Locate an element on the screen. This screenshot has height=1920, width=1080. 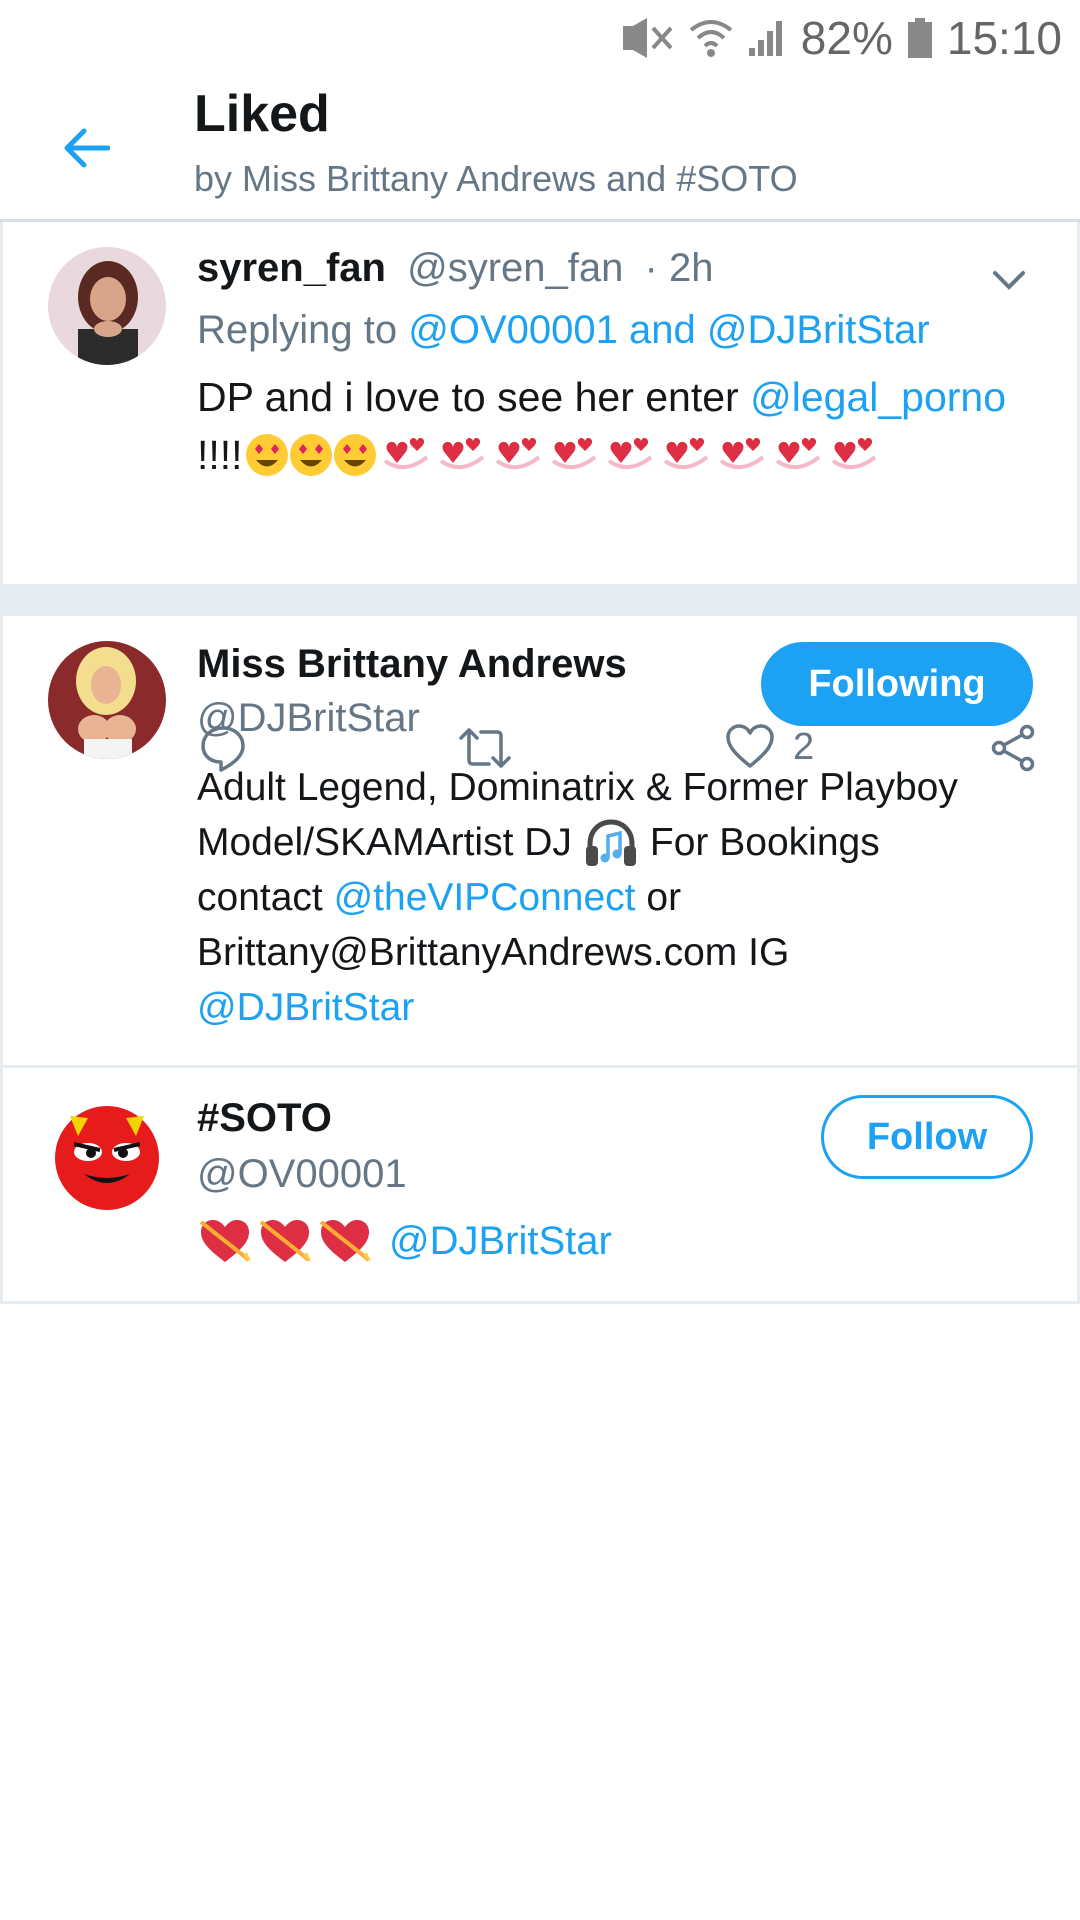
following-button: Following is located at coordinates (897, 684).